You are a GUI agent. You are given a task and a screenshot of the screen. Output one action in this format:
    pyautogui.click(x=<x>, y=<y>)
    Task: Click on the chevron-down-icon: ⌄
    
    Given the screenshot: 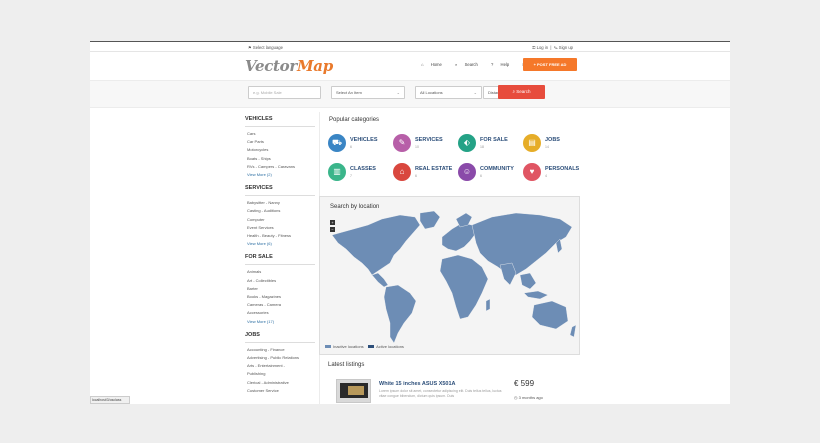 What is the action you would take?
    pyautogui.click(x=398, y=92)
    